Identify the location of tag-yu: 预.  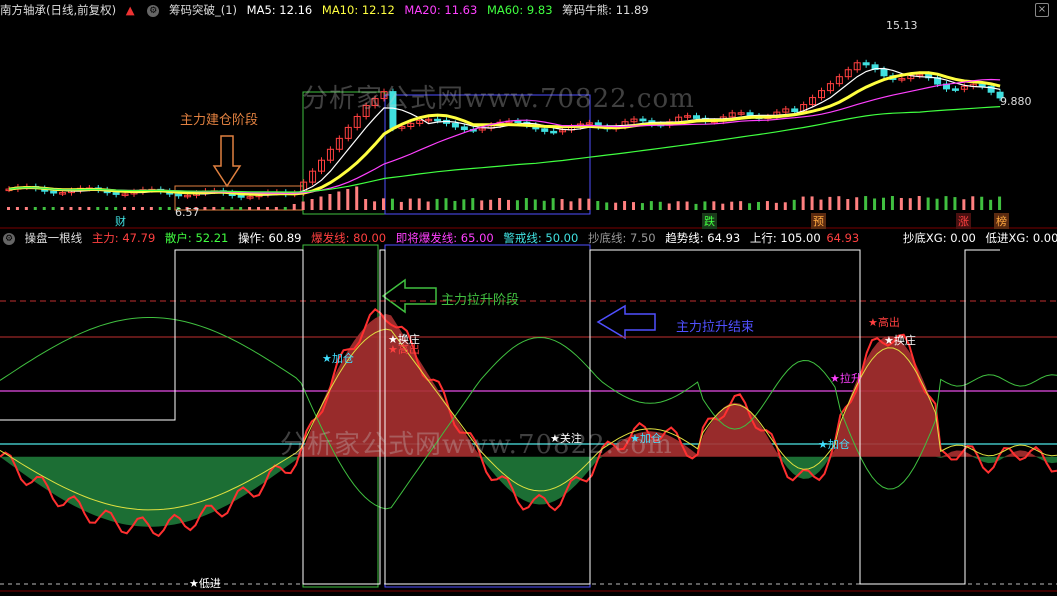
(818, 221).